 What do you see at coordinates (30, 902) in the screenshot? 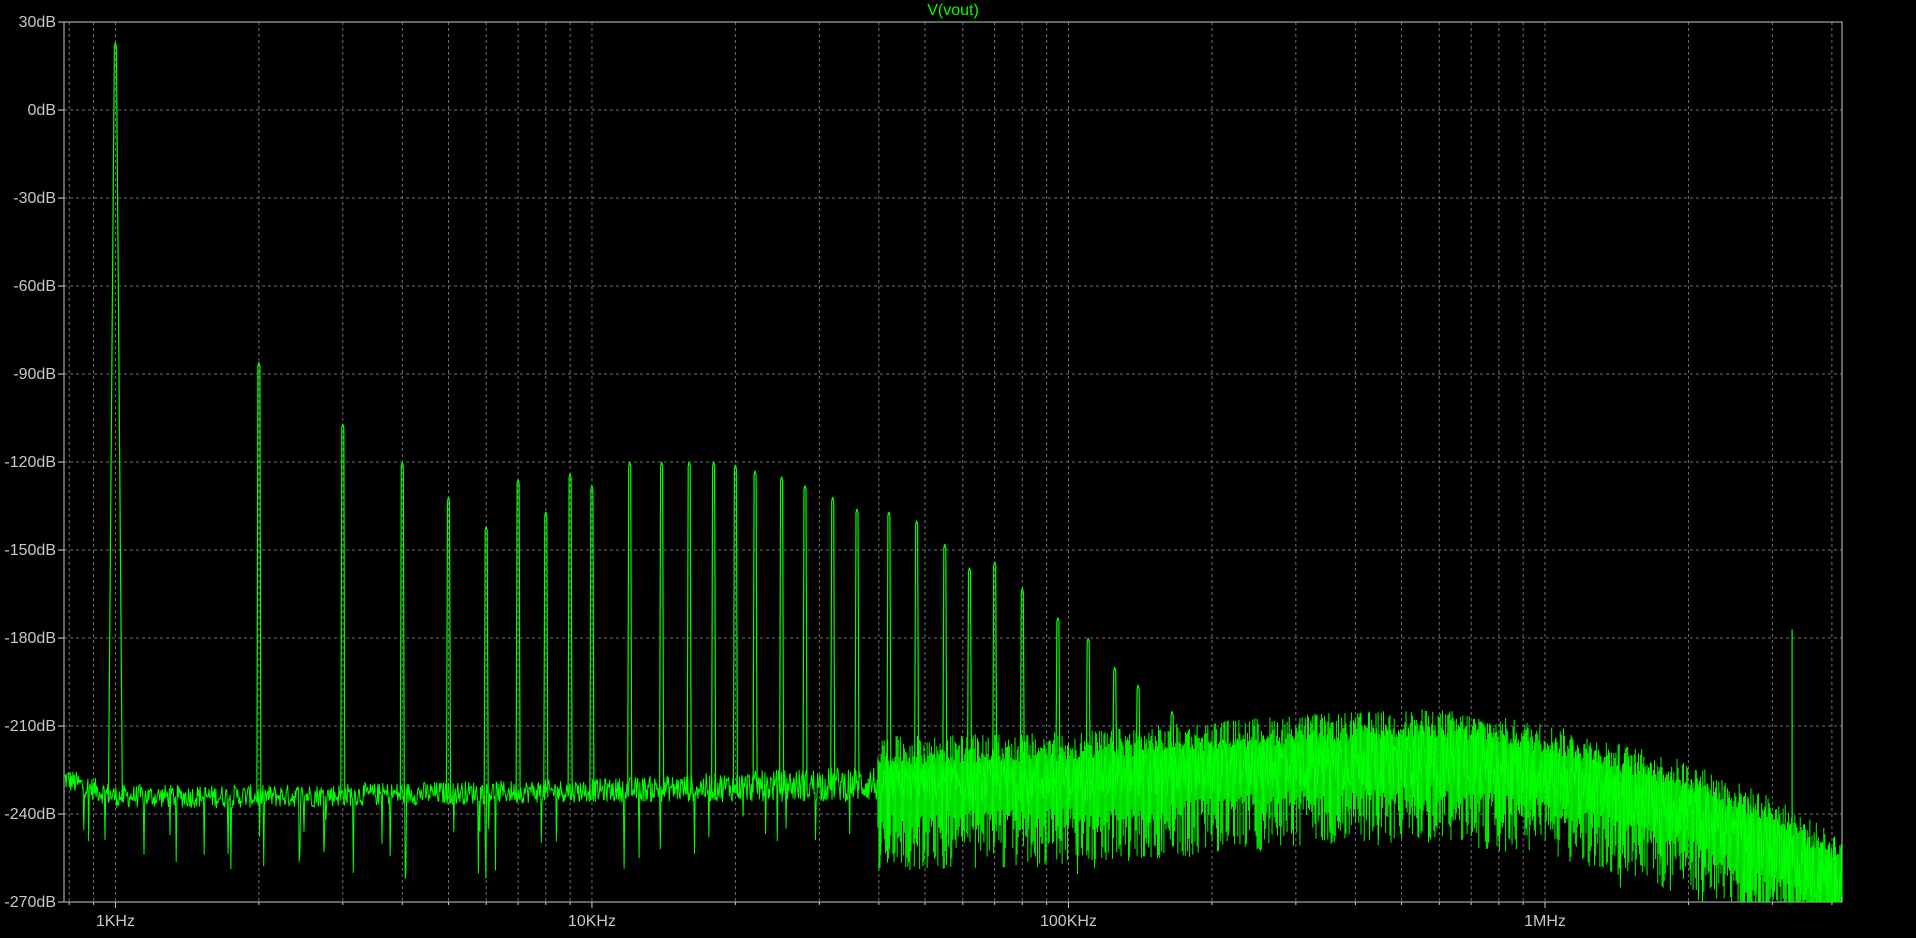
I see `y-tick-label: -270dB` at bounding box center [30, 902].